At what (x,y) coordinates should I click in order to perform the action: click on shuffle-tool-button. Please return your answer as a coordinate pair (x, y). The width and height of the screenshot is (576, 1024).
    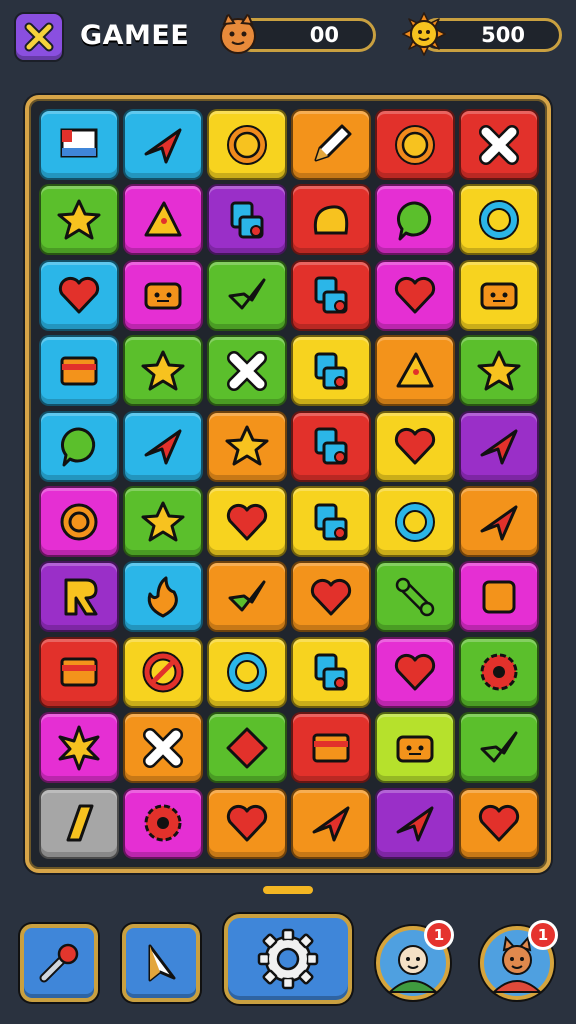
    Looking at the image, I should click on (161, 963).